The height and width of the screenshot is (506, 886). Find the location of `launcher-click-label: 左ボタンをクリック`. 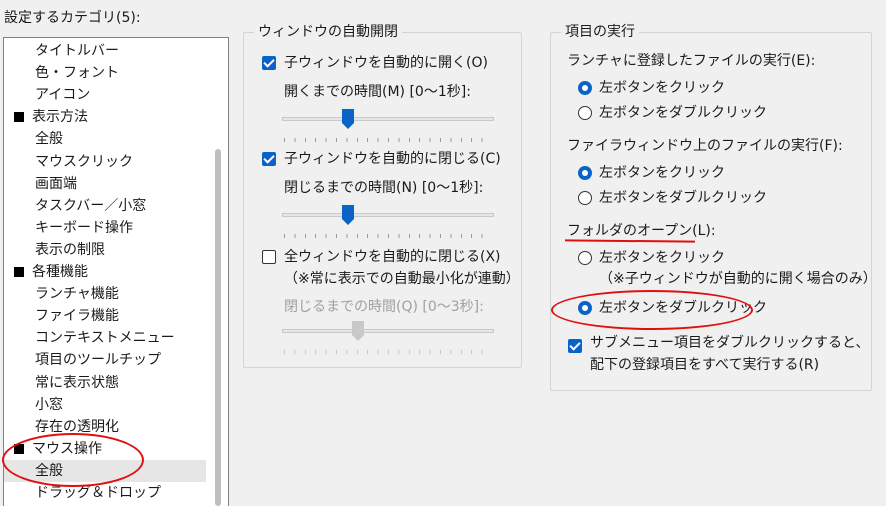

launcher-click-label: 左ボタンをクリック is located at coordinates (662, 88).